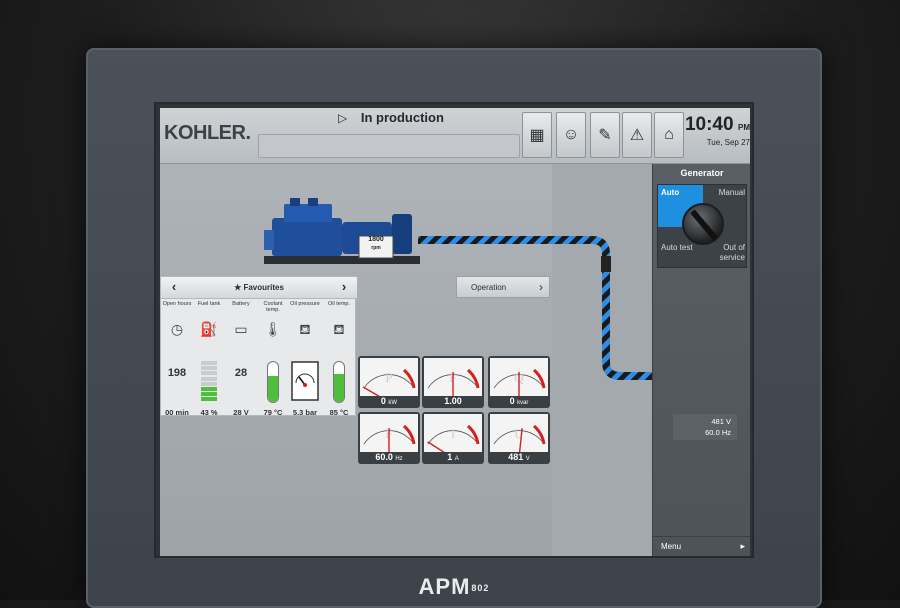 This screenshot has width=900, height=608. I want to click on meter-5: U 481 V, so click(519, 438).